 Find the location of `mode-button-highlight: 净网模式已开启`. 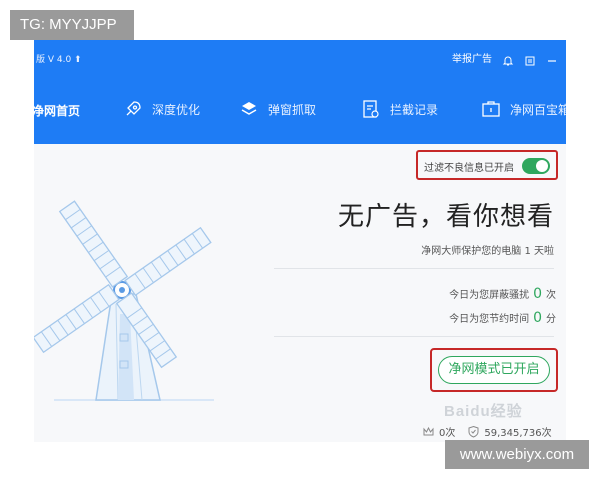

mode-button-highlight: 净网模式已开启 is located at coordinates (494, 370).